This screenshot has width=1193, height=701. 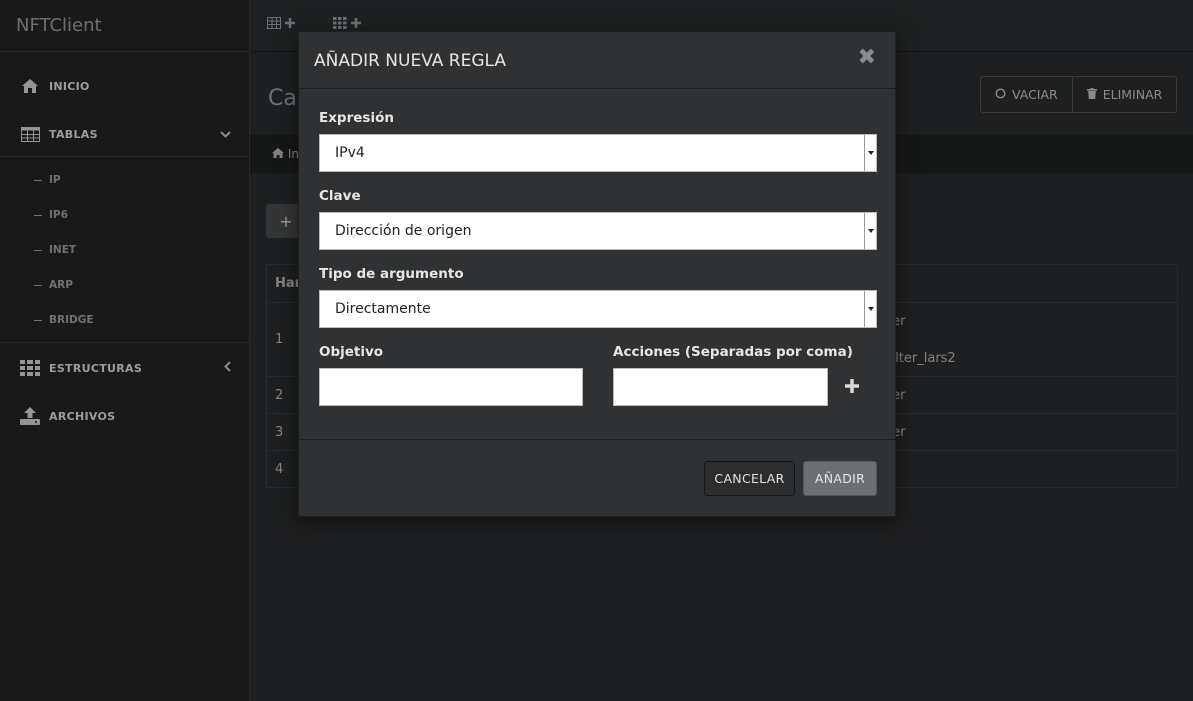 I want to click on modal-footer: CANCELAR AÑADIR, so click(x=597, y=477).